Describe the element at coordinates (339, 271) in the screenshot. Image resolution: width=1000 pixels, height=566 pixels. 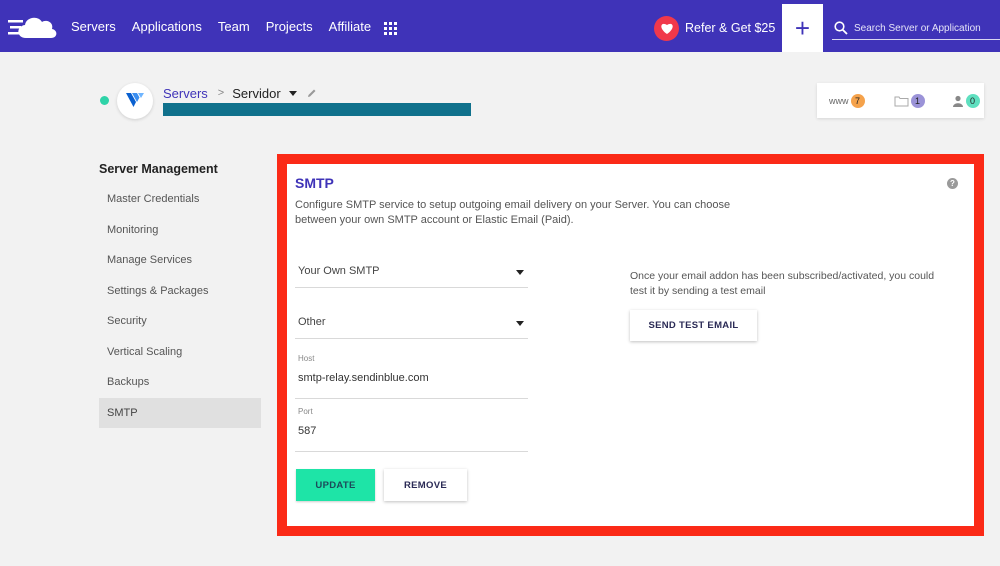
I see `smtp-provider-value: Your Own SMTP` at that location.